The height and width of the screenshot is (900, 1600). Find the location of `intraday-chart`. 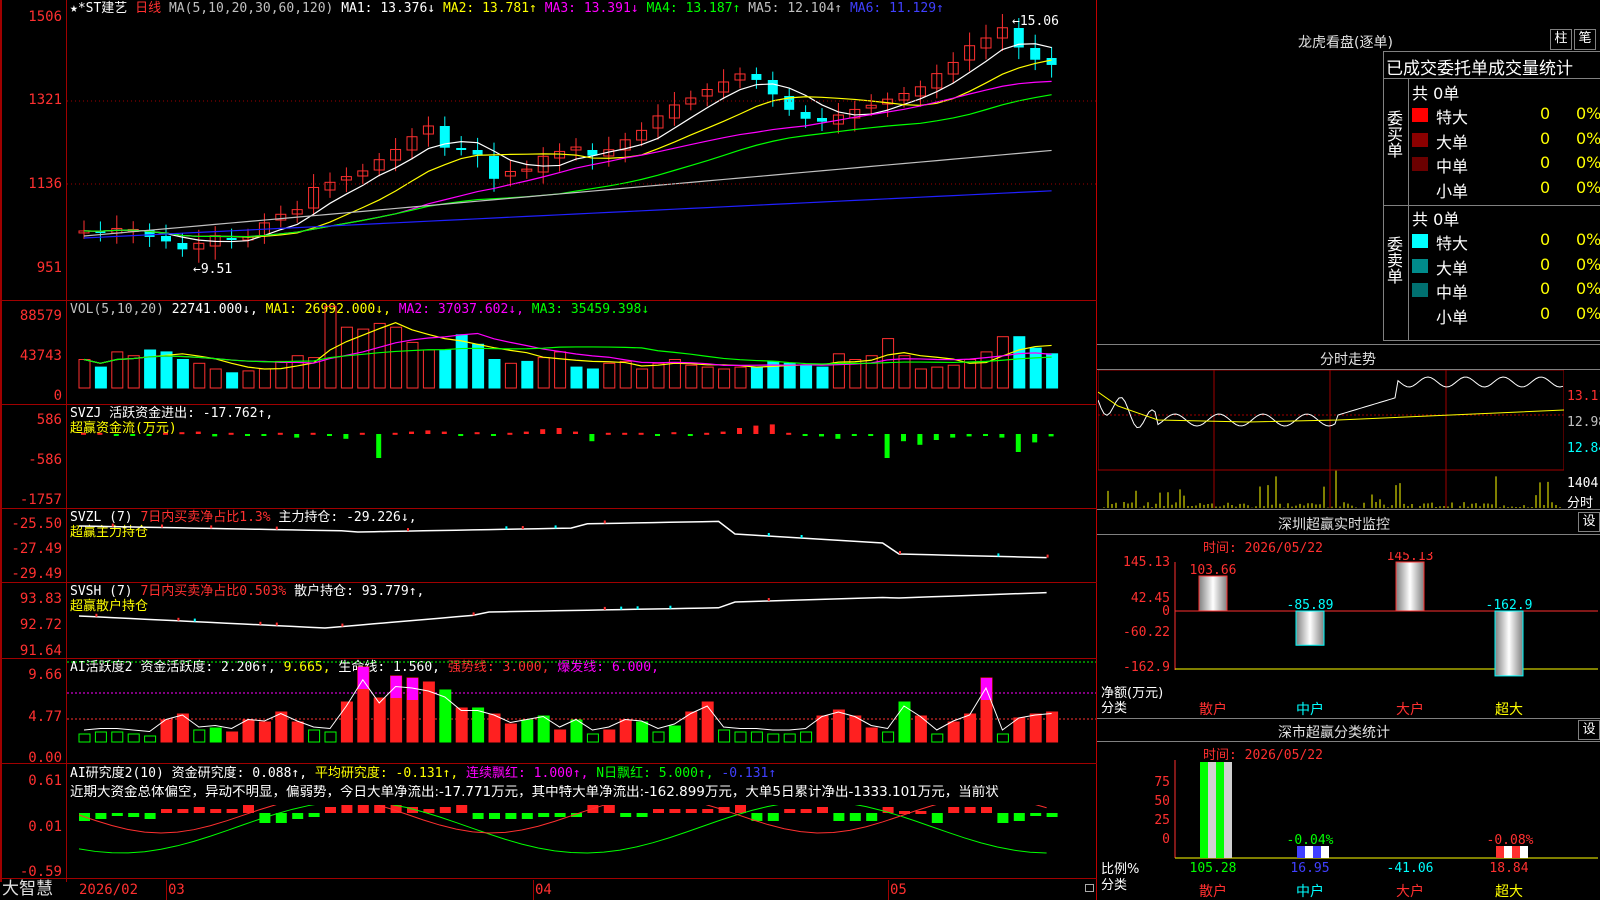

intraday-chart is located at coordinates (1331, 439).